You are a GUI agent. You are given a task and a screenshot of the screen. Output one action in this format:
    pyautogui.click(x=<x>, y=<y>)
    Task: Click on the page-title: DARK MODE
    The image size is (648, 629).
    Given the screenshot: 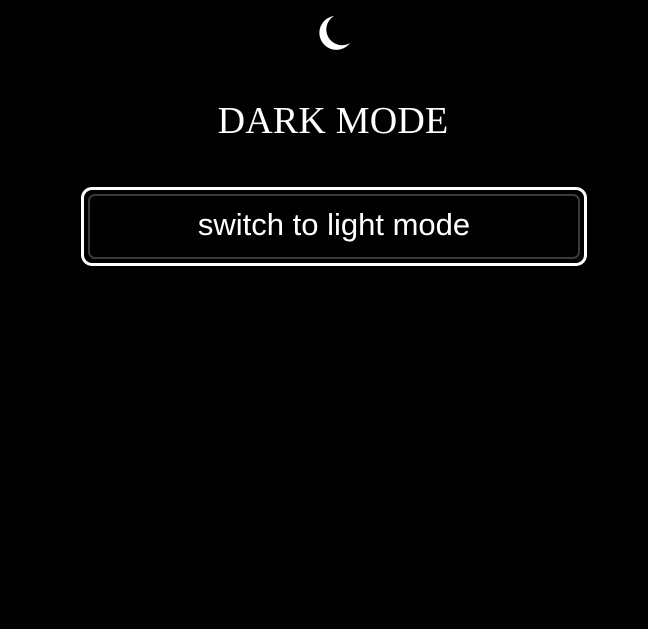 What is the action you would take?
    pyautogui.click(x=333, y=121)
    